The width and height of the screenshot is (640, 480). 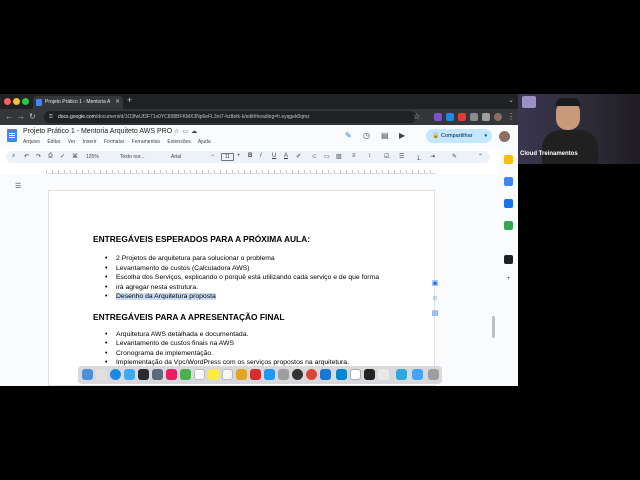 I want to click on emoji-reaction-icon: ☺, so click(x=435, y=299).